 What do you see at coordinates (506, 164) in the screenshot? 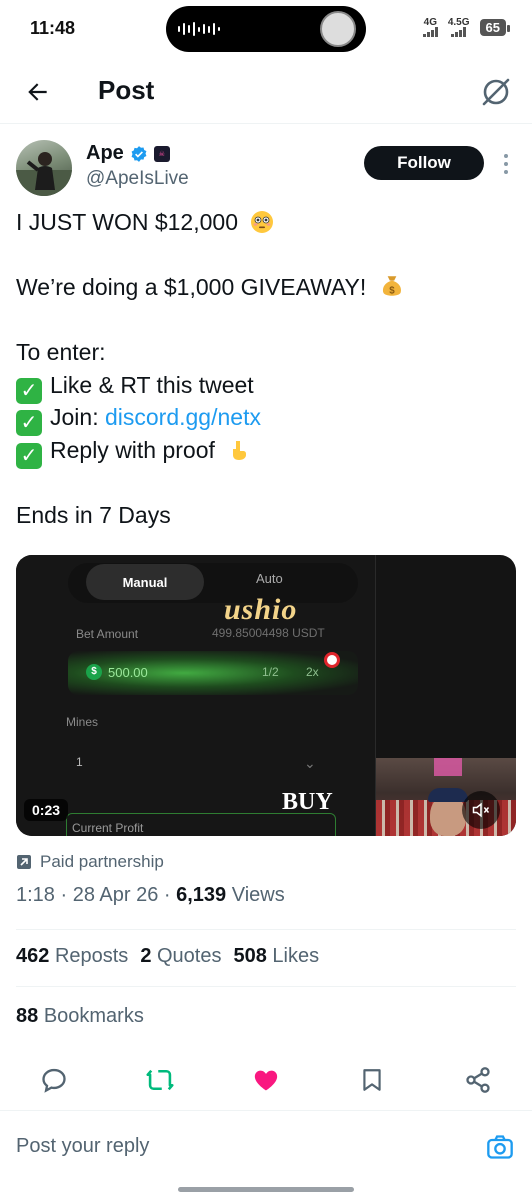
I see `more-options-button` at bounding box center [506, 164].